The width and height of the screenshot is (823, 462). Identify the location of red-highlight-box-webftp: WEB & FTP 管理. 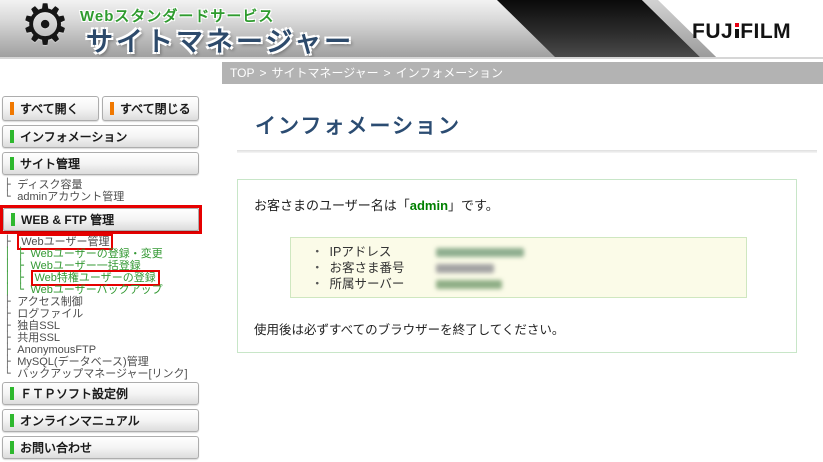
(101, 219).